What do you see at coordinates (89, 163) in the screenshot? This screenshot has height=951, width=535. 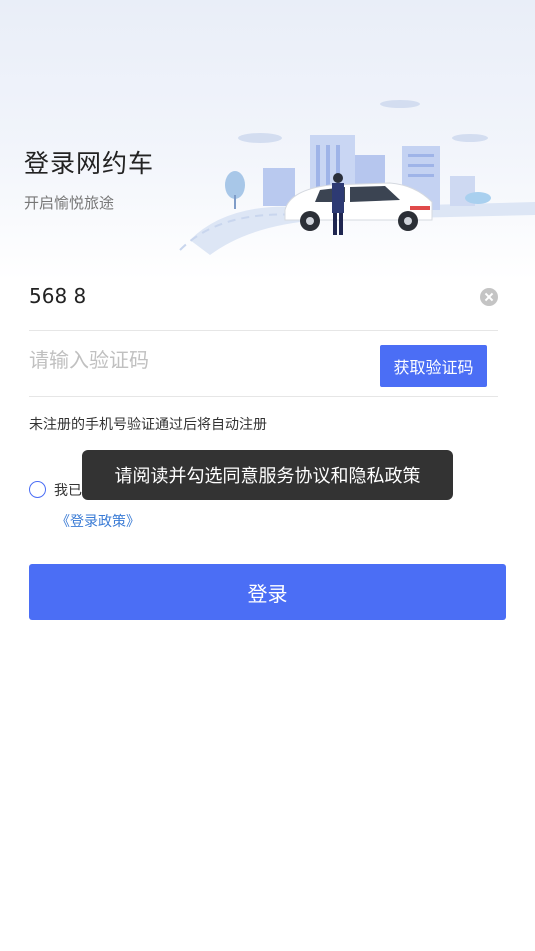 I see `page-title: 登录网约车` at bounding box center [89, 163].